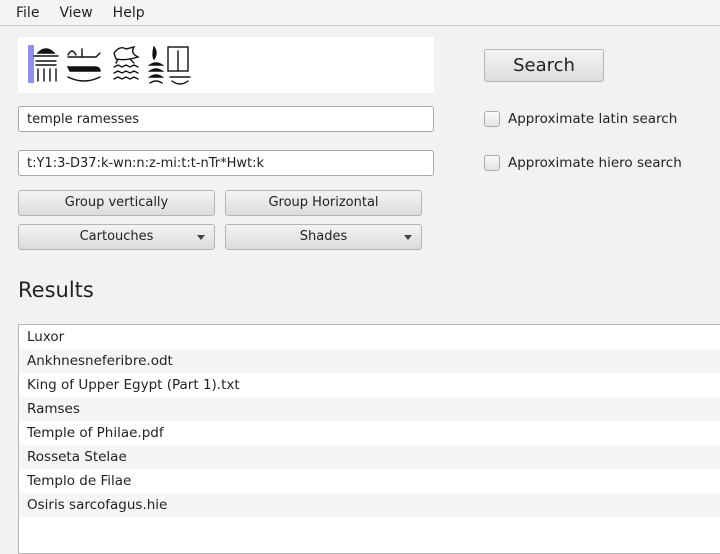  I want to click on list-item: Rosseta Stelae, so click(369, 457).